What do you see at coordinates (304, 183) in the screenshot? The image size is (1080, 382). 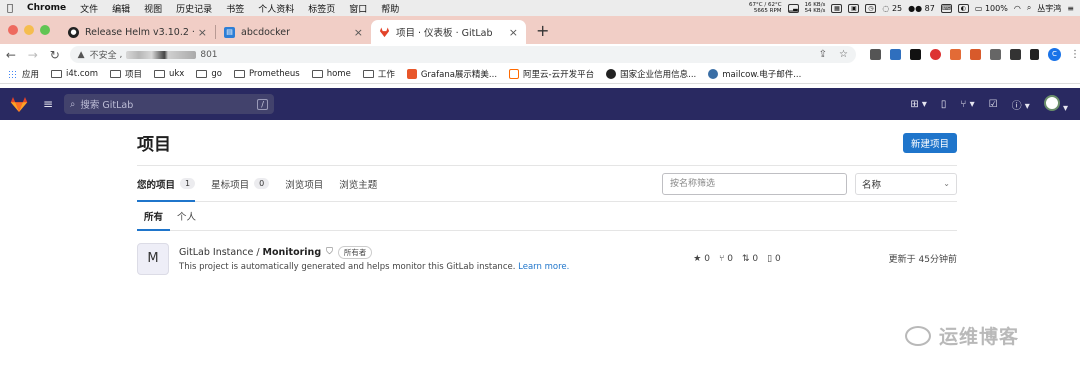 I see `tab-explore-projects: 浏览项目` at bounding box center [304, 183].